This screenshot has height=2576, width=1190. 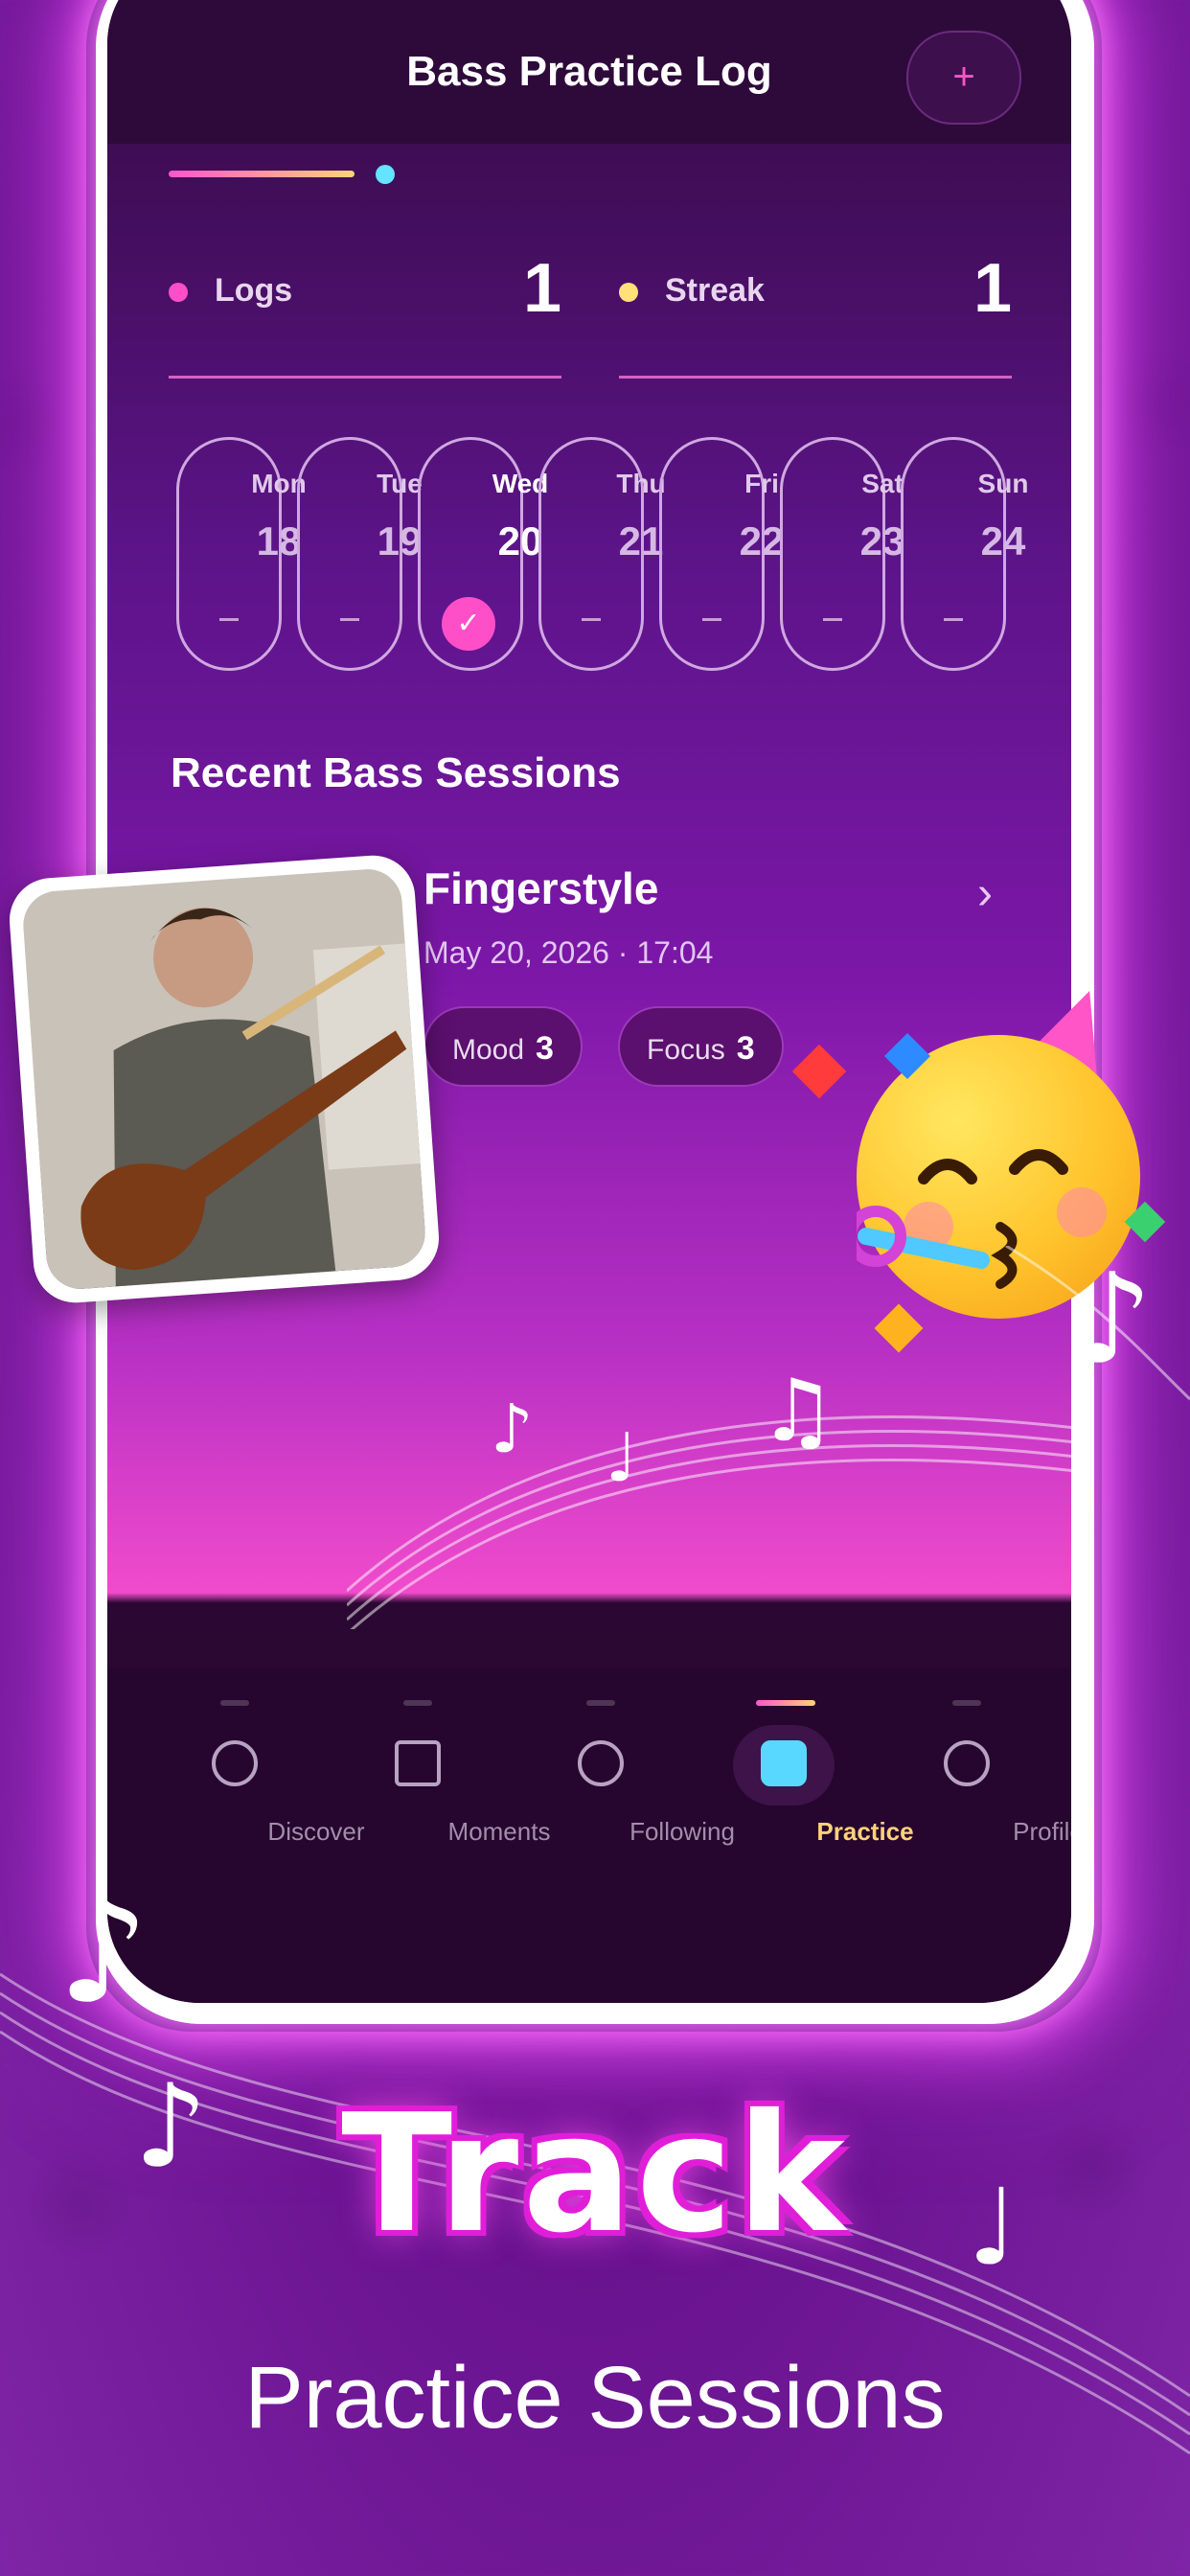 I want to click on chevron-right-icon: ›, so click(x=985, y=893).